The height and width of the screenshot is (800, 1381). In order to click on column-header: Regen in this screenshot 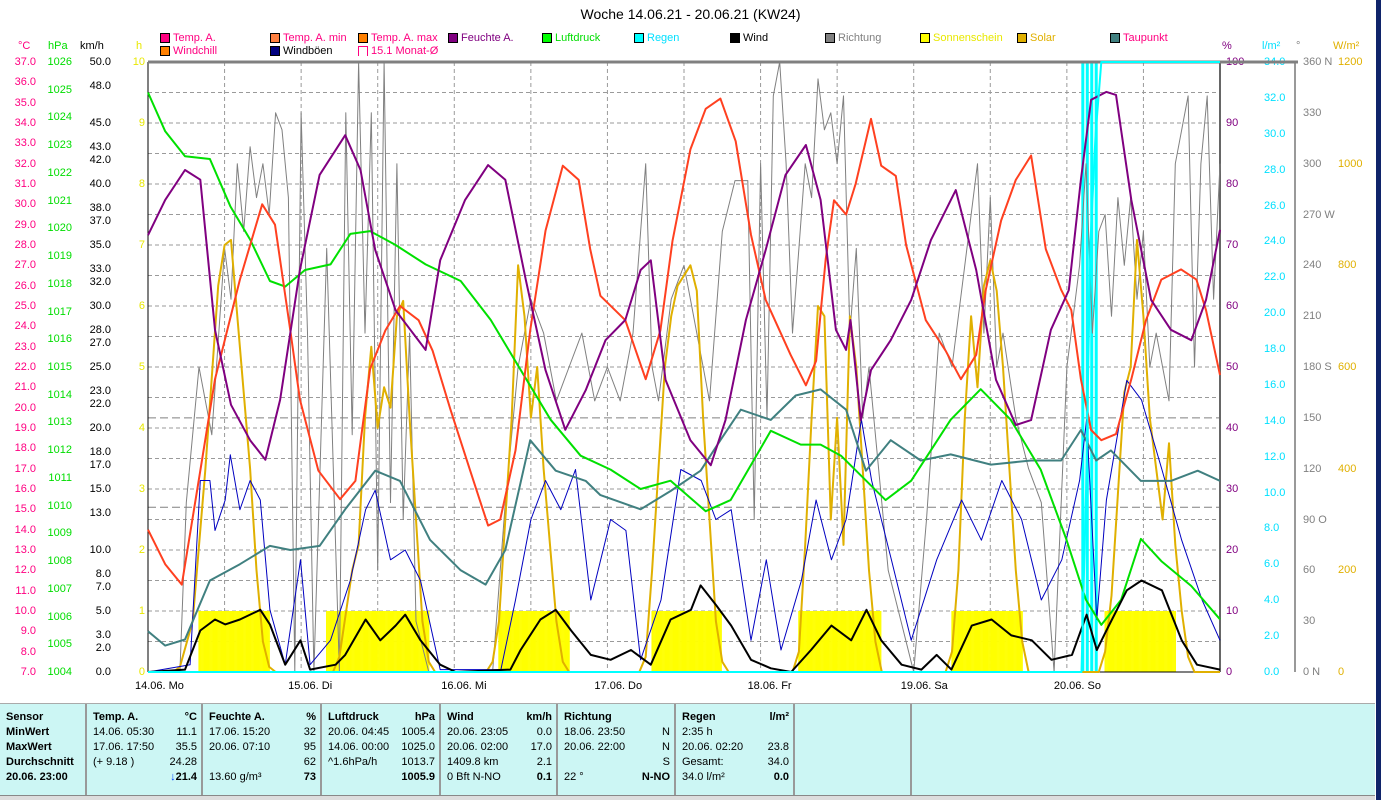, I will do `click(699, 717)`.